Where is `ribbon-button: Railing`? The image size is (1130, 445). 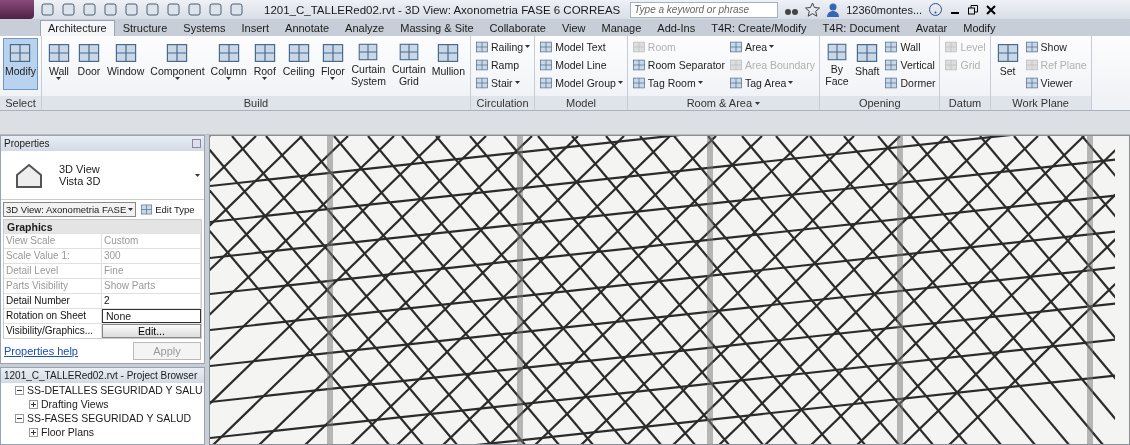 ribbon-button: Railing is located at coordinates (503, 46).